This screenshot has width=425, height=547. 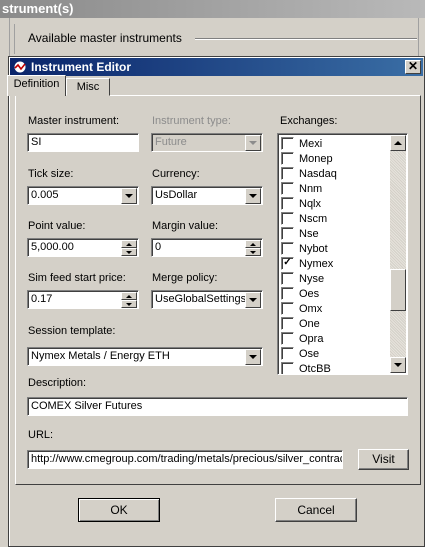 I want to click on parent-window-title: strument(s), so click(x=38, y=8).